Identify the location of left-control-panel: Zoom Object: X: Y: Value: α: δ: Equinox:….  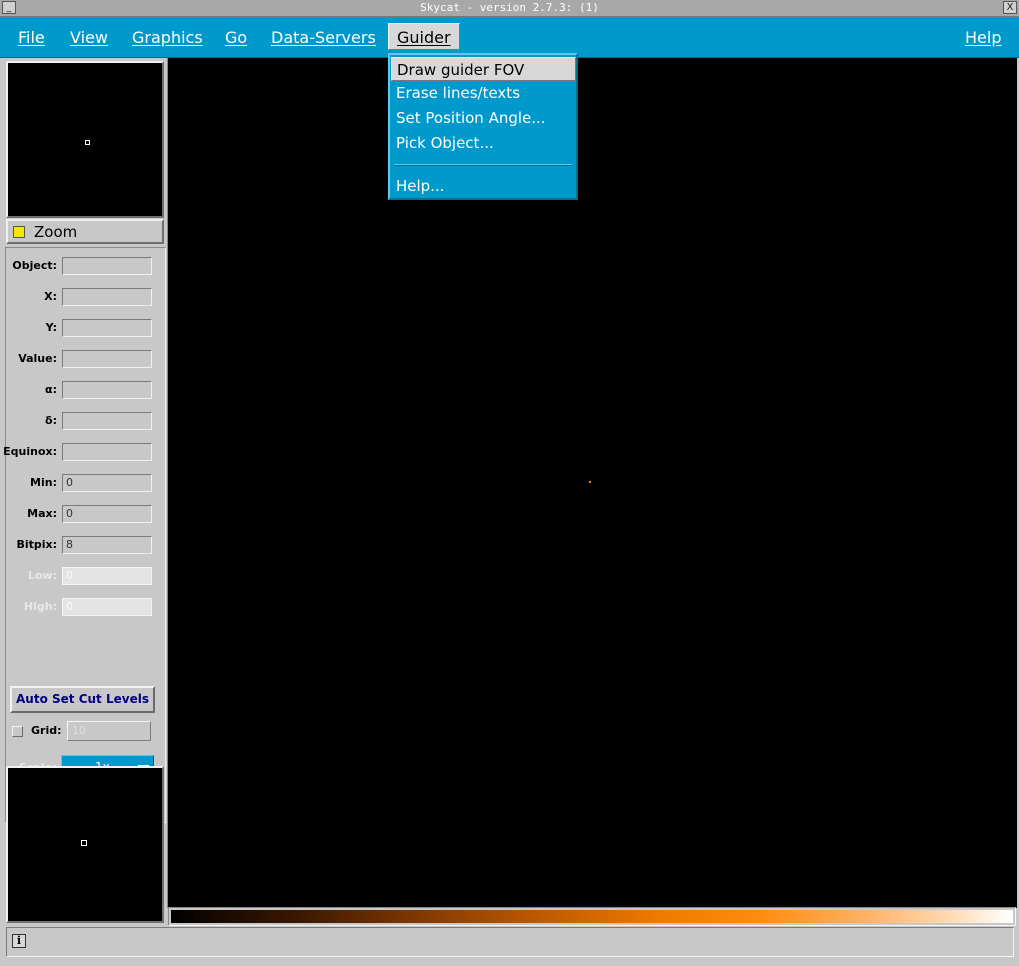
(83, 492).